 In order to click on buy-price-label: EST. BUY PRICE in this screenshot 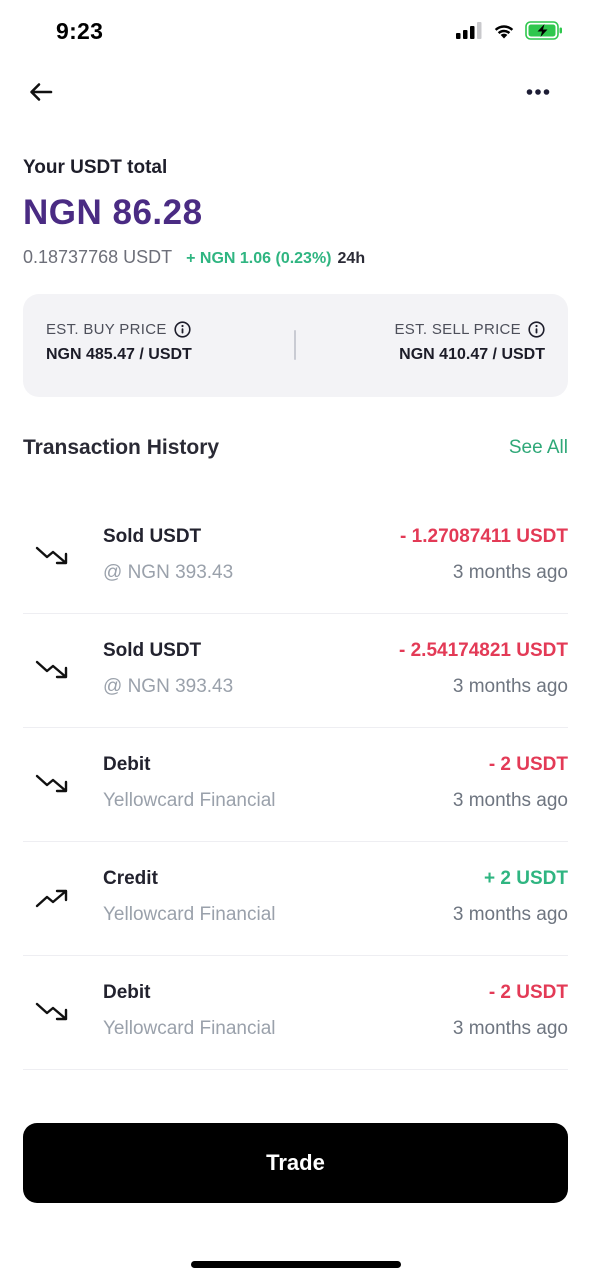, I will do `click(106, 329)`.